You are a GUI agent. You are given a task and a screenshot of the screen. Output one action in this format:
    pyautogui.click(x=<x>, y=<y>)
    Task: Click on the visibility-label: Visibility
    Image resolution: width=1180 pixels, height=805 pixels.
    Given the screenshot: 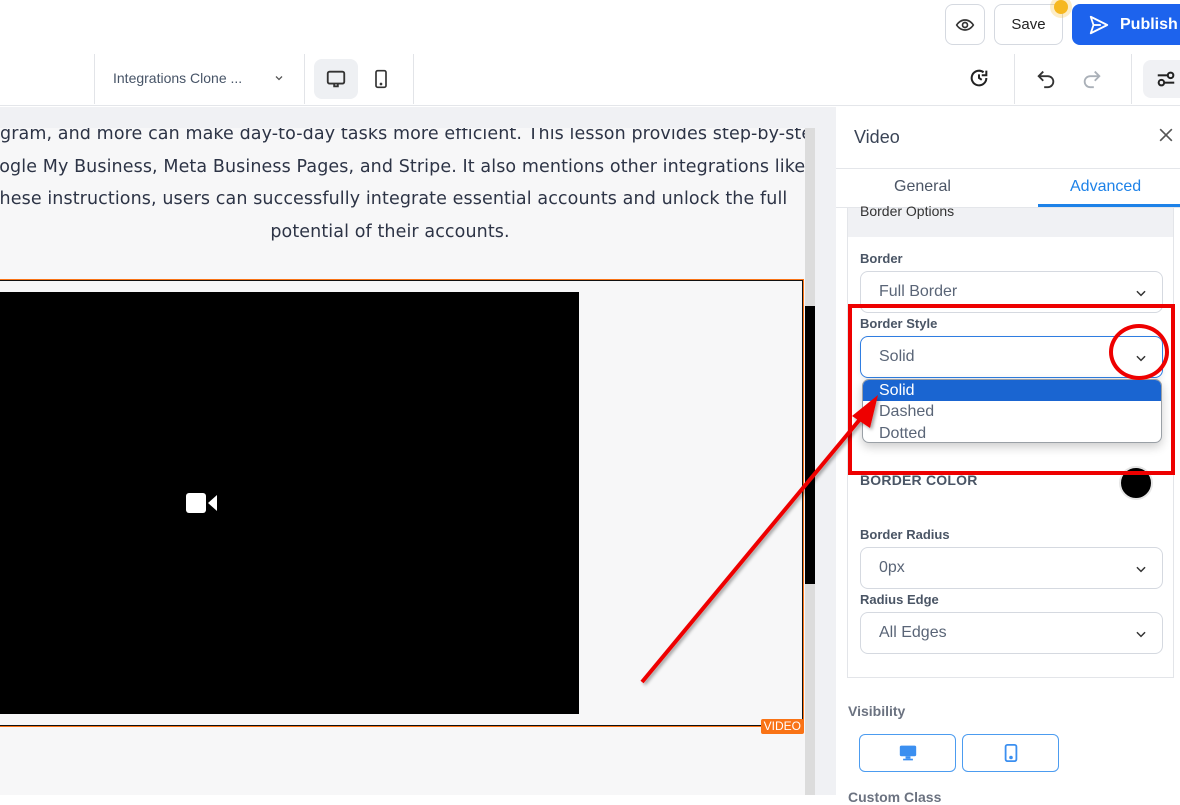 What is the action you would take?
    pyautogui.click(x=877, y=711)
    